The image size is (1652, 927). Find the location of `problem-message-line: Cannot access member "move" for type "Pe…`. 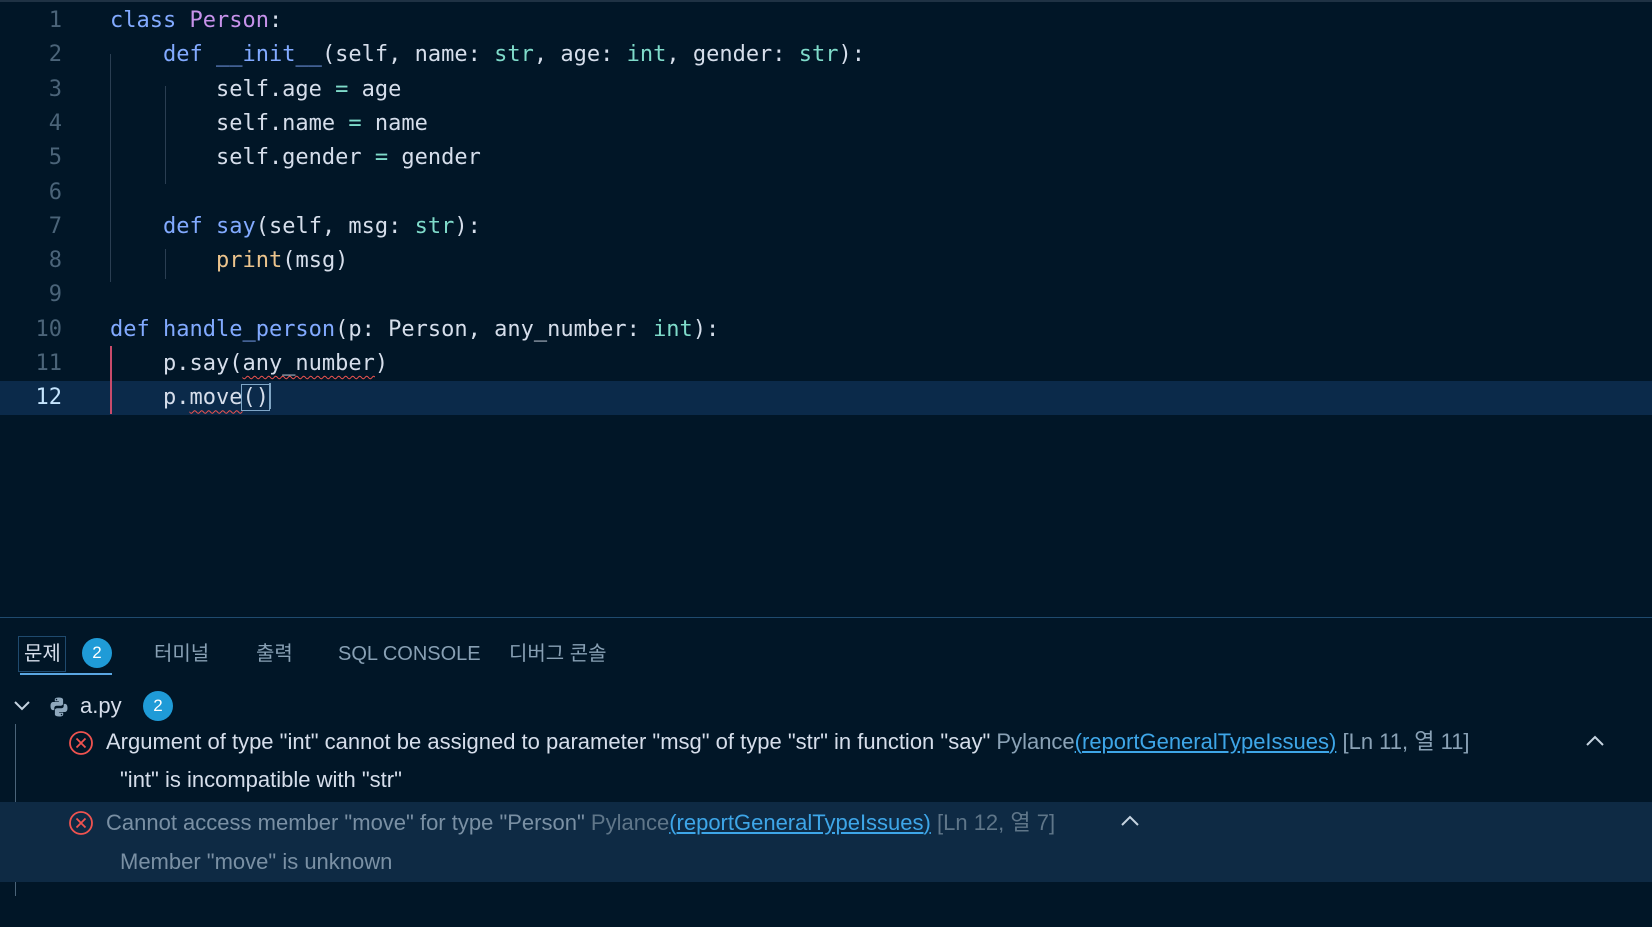

problem-message-line: Cannot access member "move" for type "Pe… is located at coordinates (580, 823).